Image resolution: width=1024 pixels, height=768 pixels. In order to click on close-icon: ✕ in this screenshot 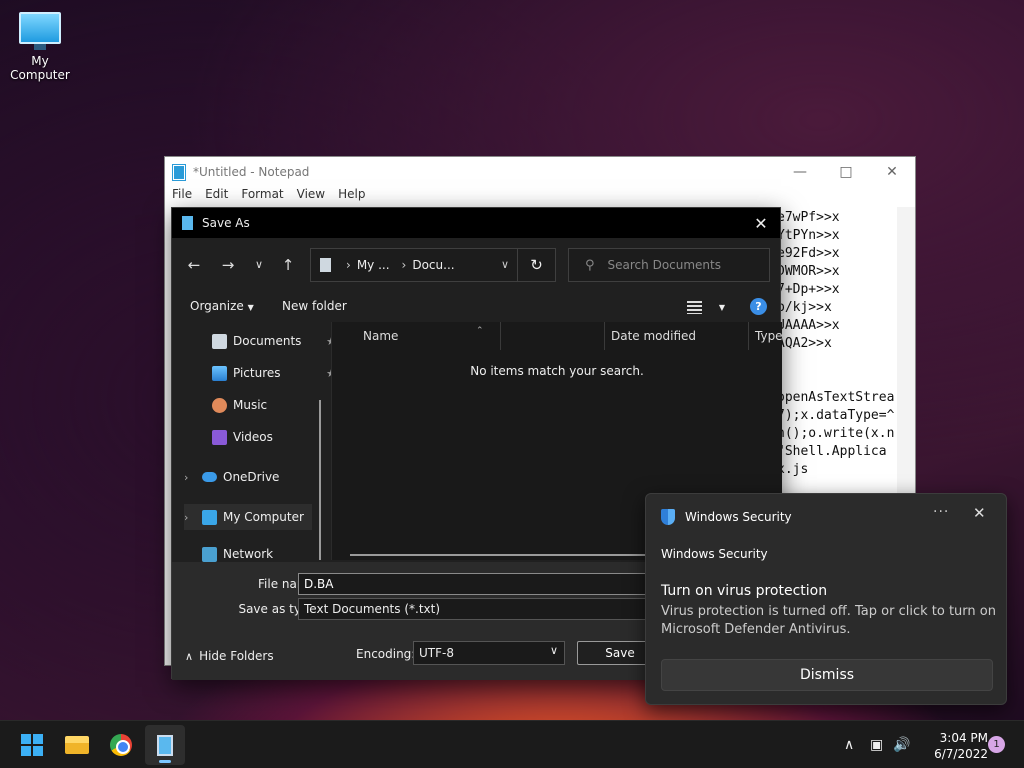, I will do `click(979, 513)`.